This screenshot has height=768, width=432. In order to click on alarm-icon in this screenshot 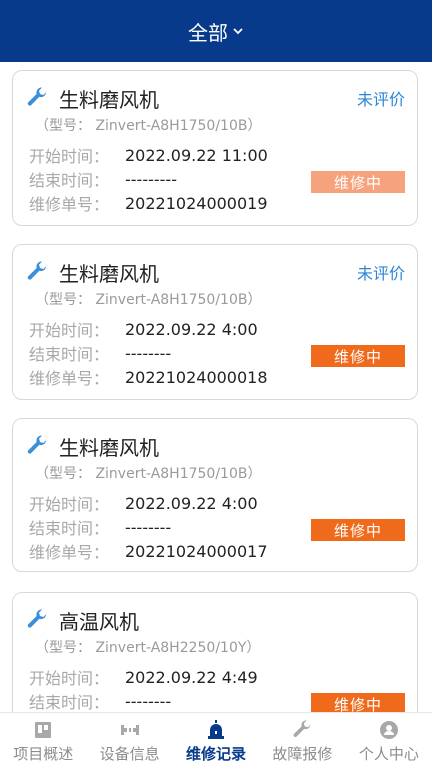, I will do `click(216, 729)`.